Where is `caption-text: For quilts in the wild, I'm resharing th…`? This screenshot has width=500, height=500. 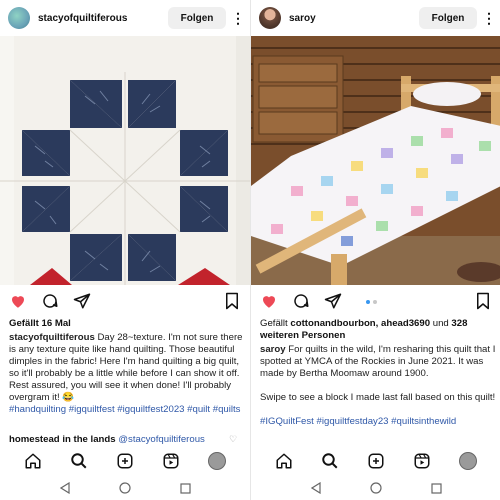 caption-text: For quilts in the wild, I'm resharing th… is located at coordinates (378, 361).